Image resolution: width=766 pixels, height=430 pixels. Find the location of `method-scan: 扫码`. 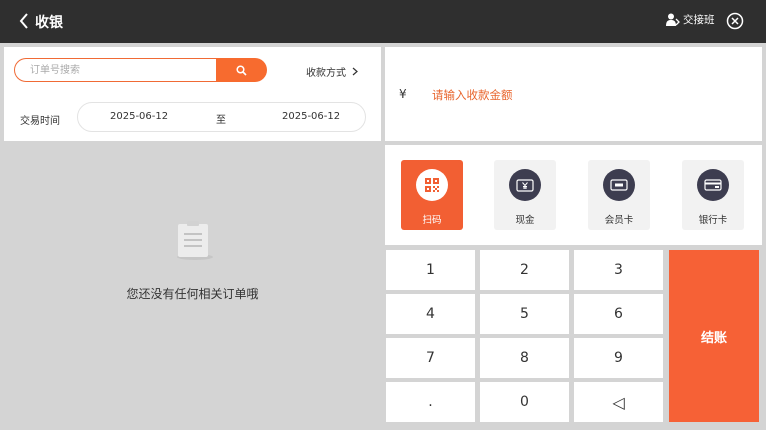

method-scan: 扫码 is located at coordinates (432, 195).